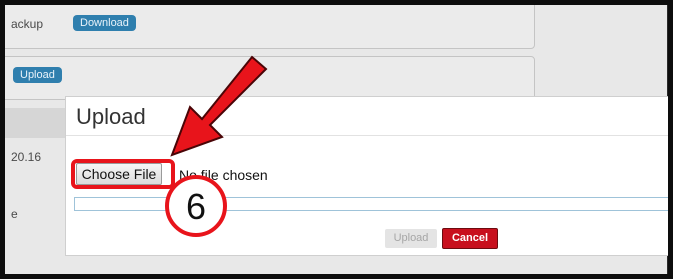 Image resolution: width=673 pixels, height=279 pixels. What do you see at coordinates (111, 116) in the screenshot?
I see `modal-title: Upload` at bounding box center [111, 116].